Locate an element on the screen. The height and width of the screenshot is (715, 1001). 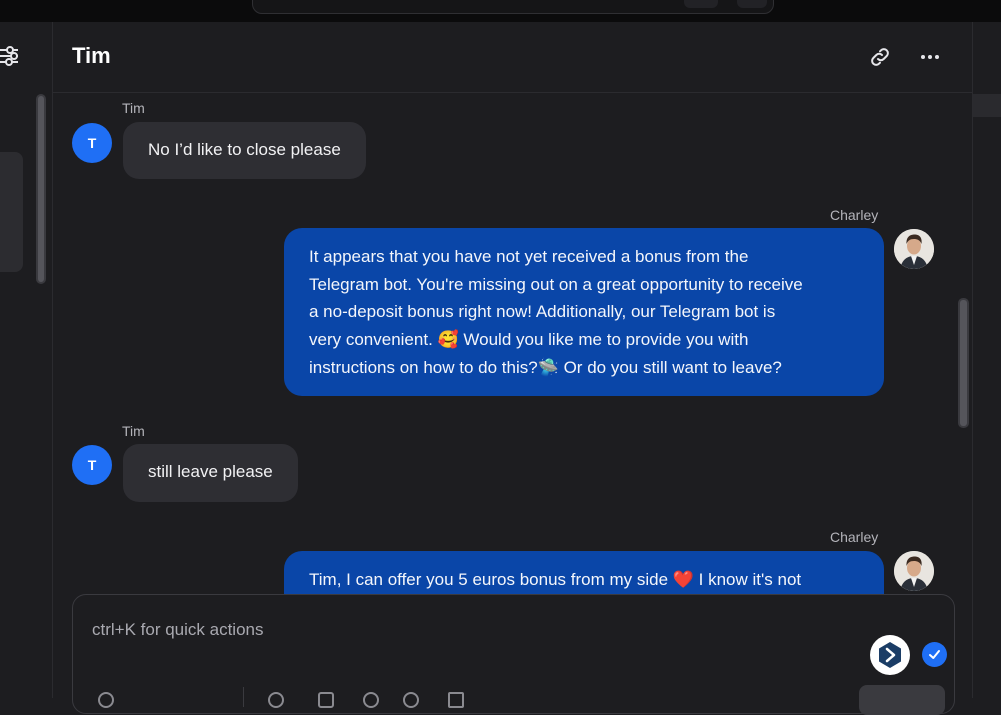
side-panel-collapsed is located at coordinates (986, 360).